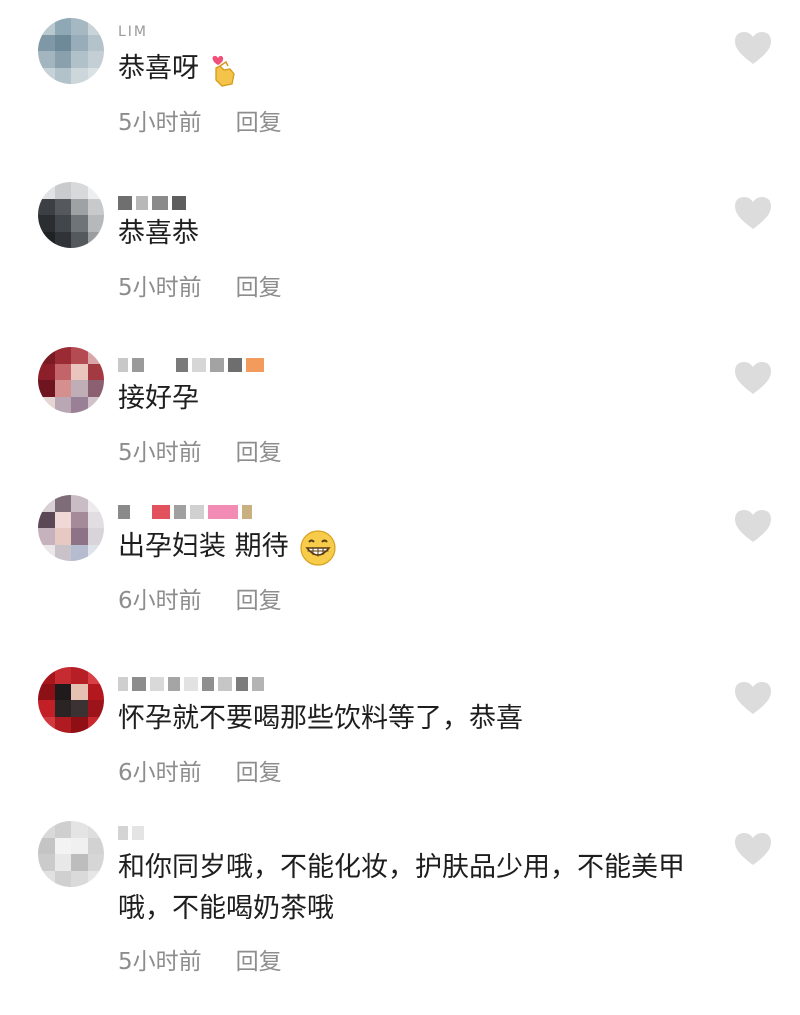 This screenshot has height=1015, width=800. I want to click on comment-text-content: 出孕妇装 期待, so click(203, 546).